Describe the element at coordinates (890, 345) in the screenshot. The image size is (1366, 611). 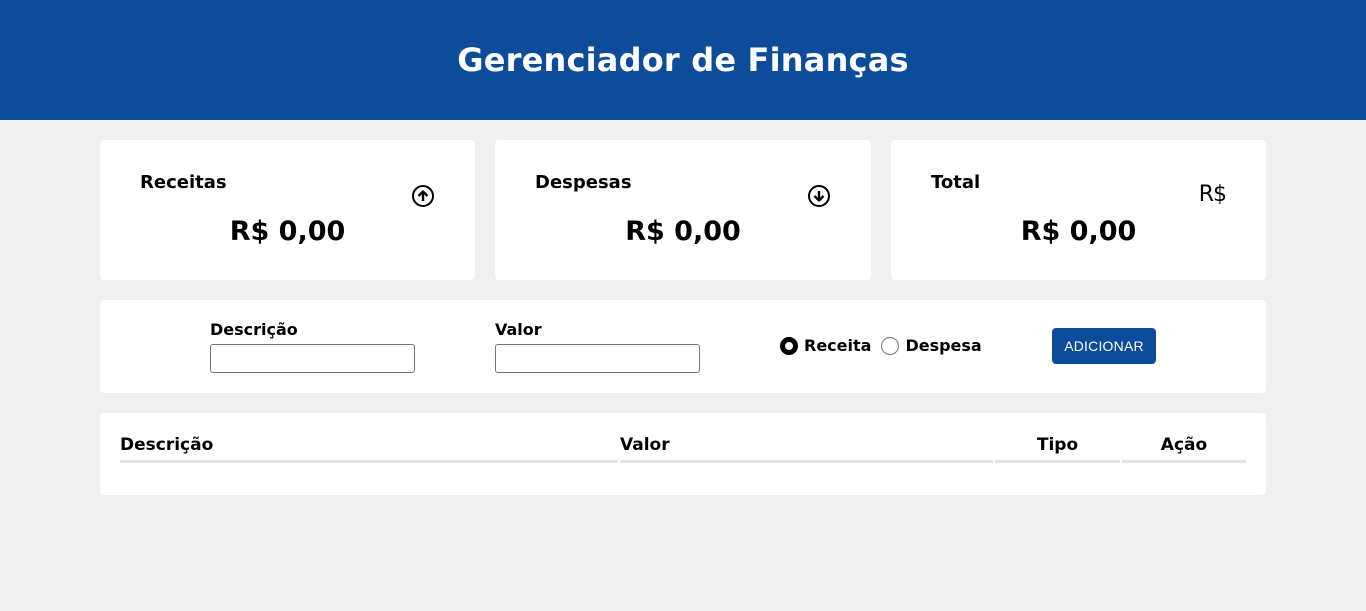
I see `radio-despesa-indicator` at that location.